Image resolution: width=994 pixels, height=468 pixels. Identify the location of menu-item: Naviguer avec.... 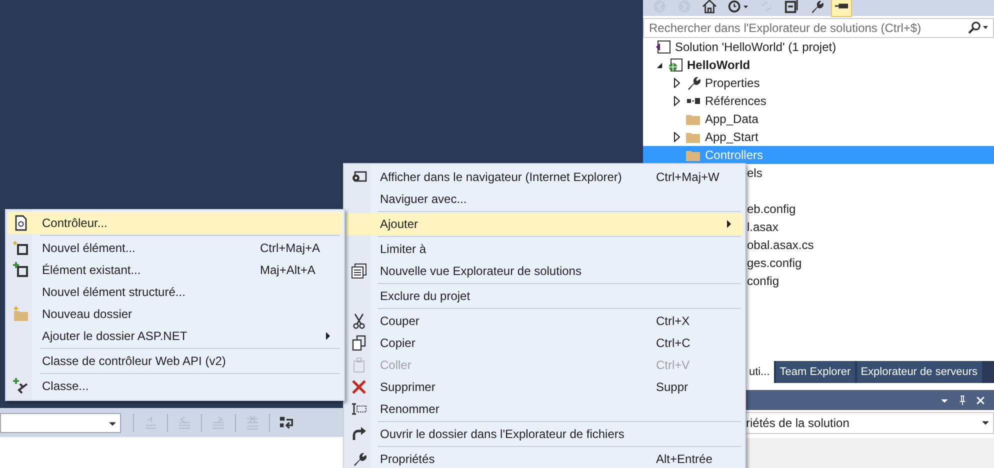
(544, 199).